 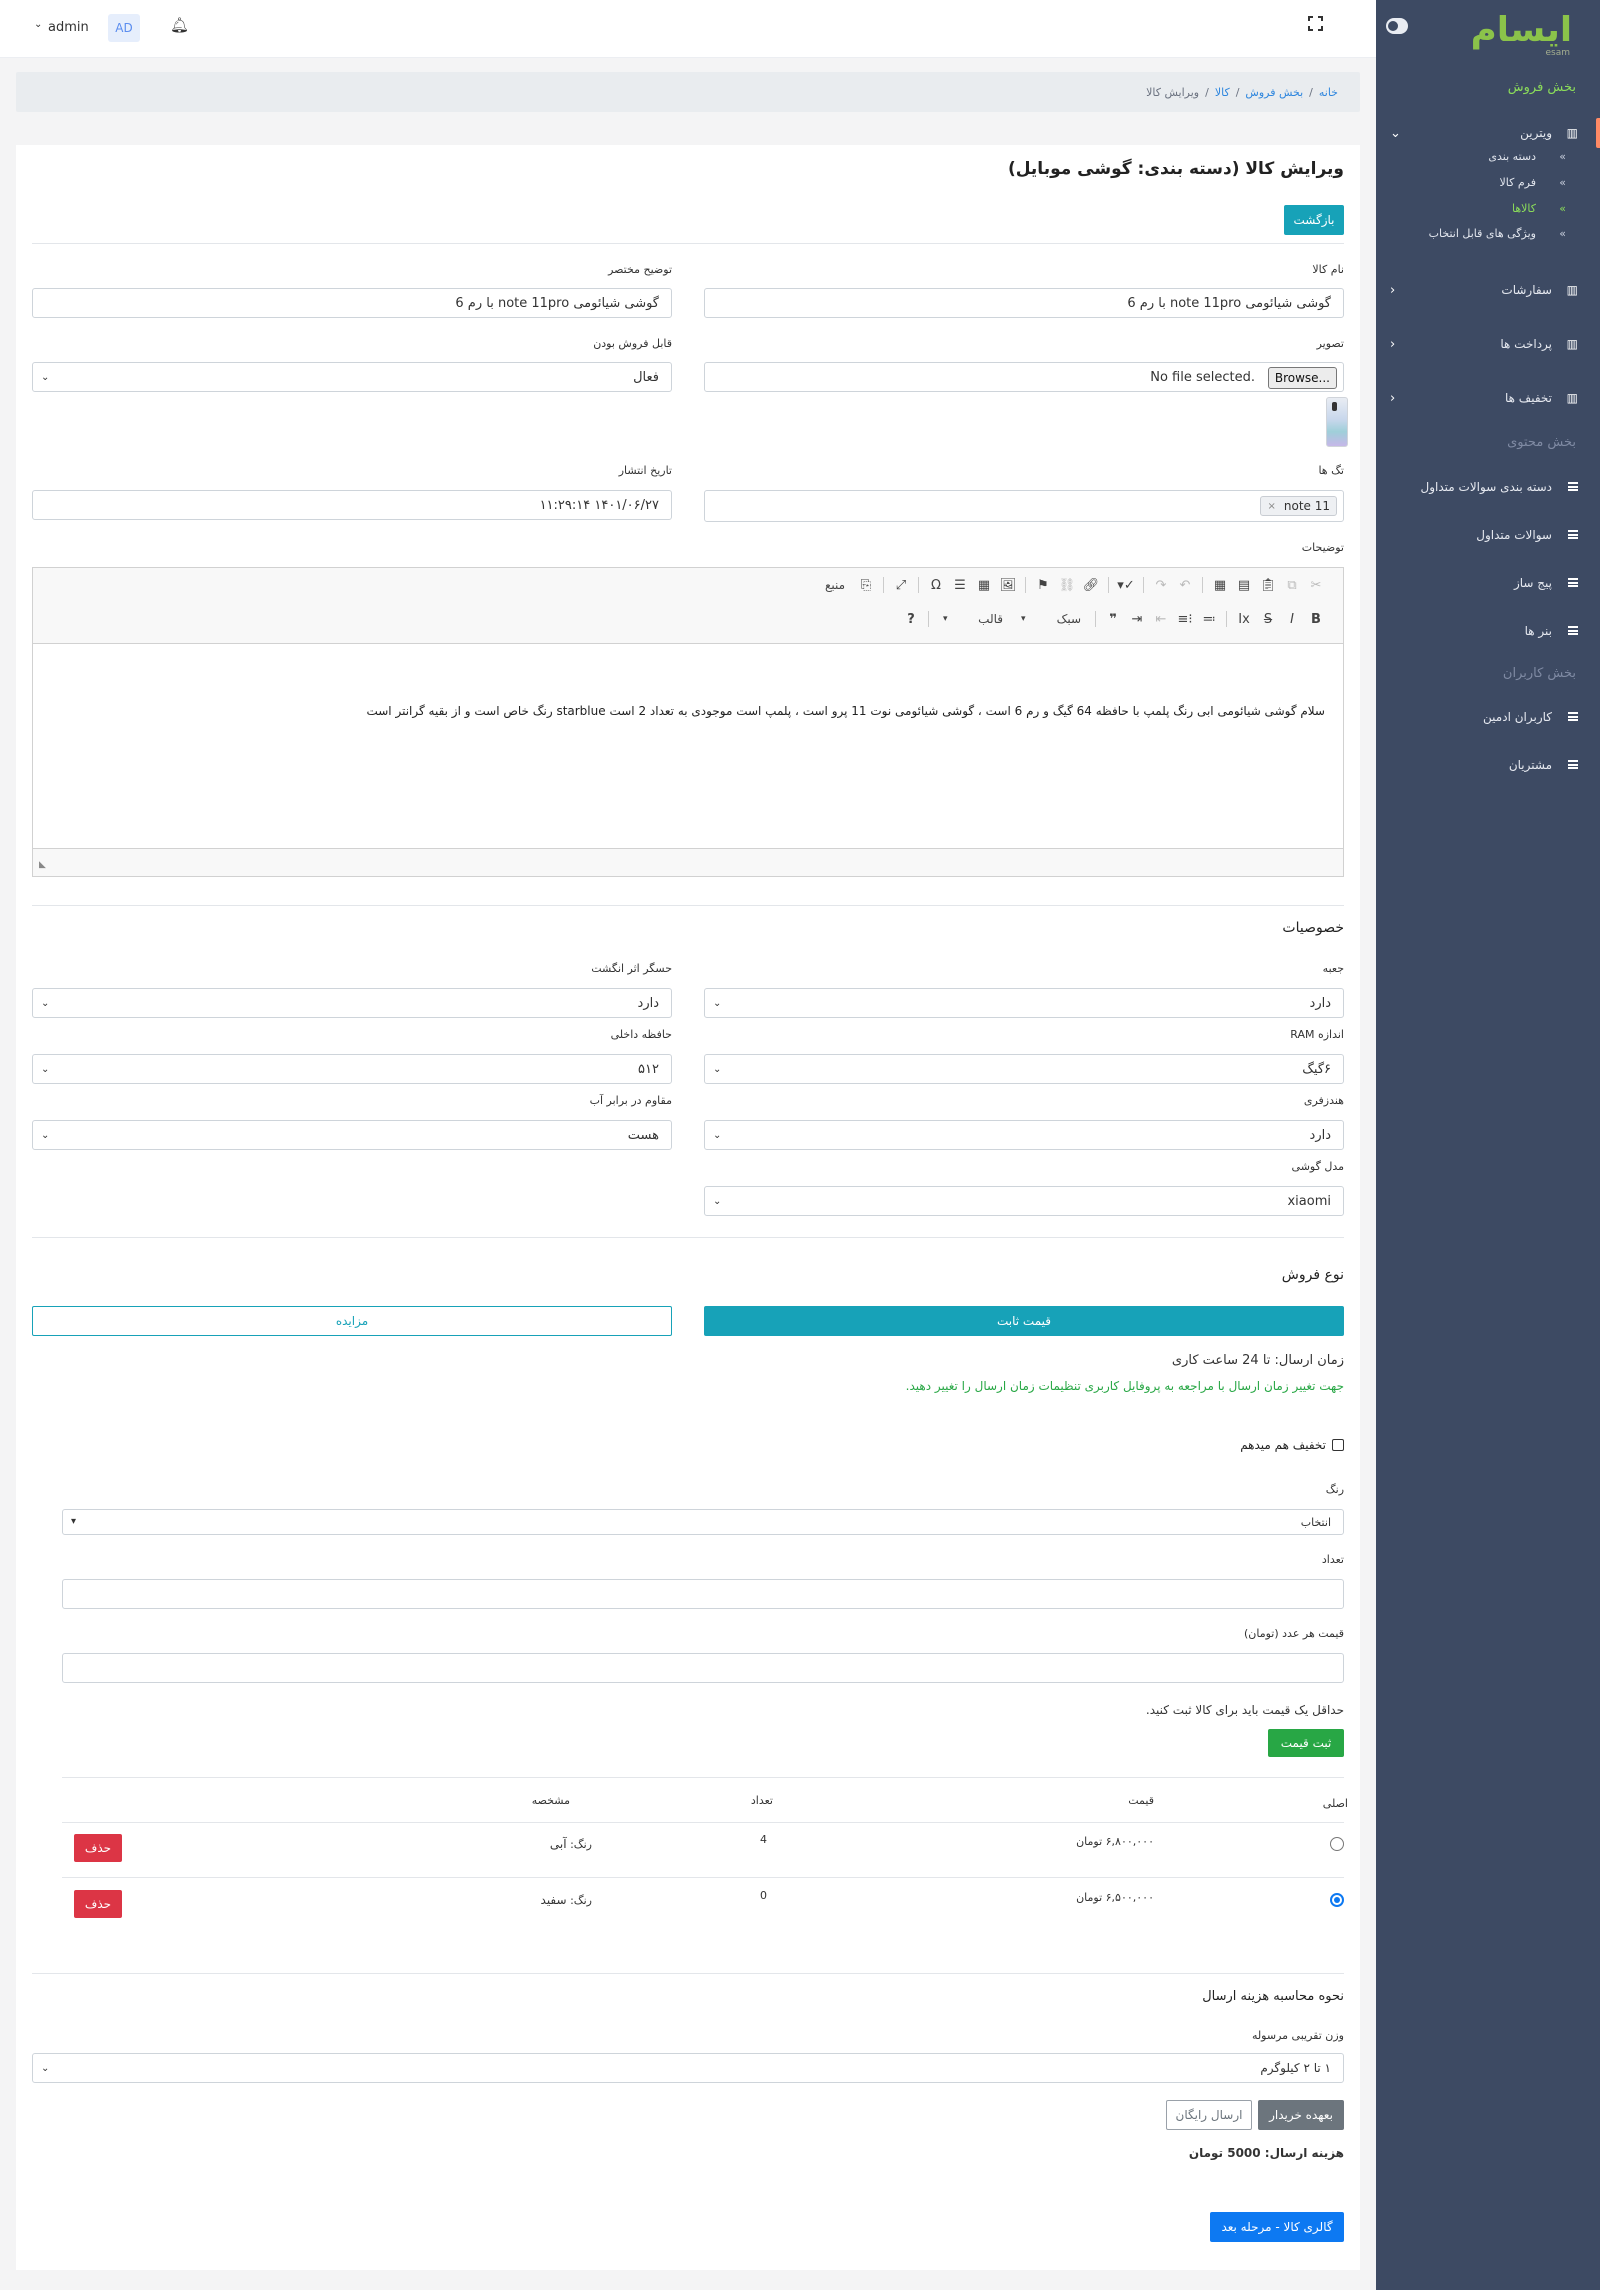 I want to click on column-header-main: اصلی, so click(x=1335, y=1803).